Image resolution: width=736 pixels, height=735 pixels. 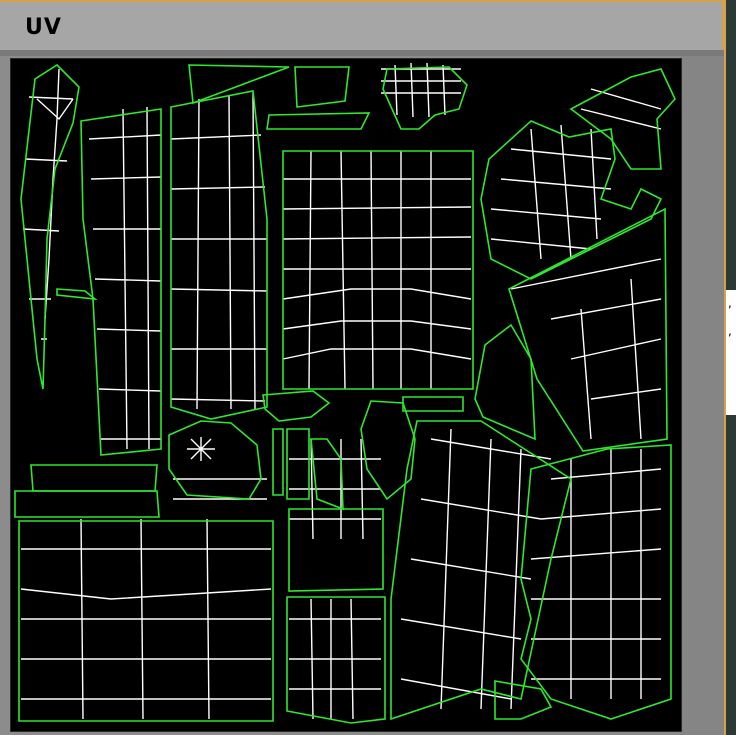 What do you see at coordinates (362, 53) in the screenshot?
I see `title-divider` at bounding box center [362, 53].